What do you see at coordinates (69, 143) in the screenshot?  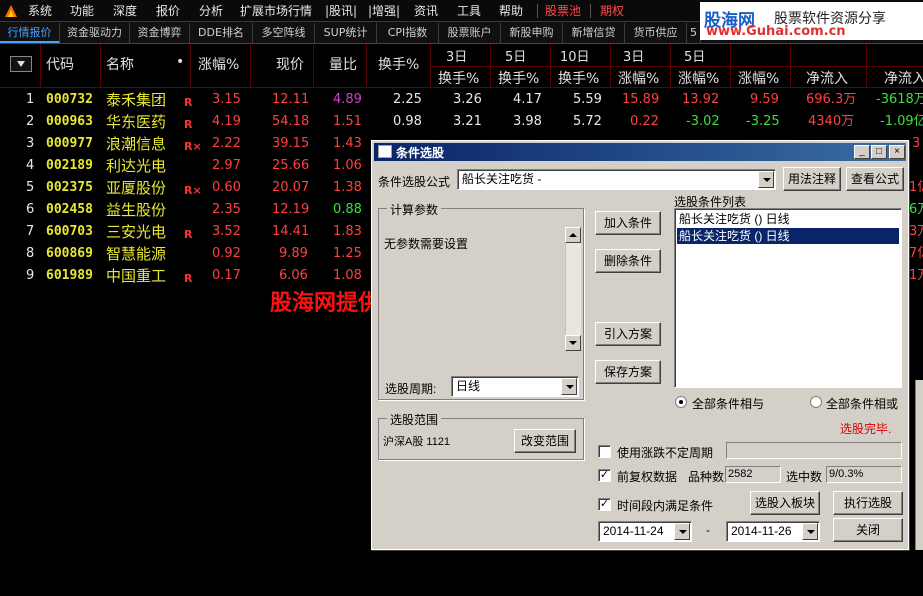 I see `stock-code: 000977` at bounding box center [69, 143].